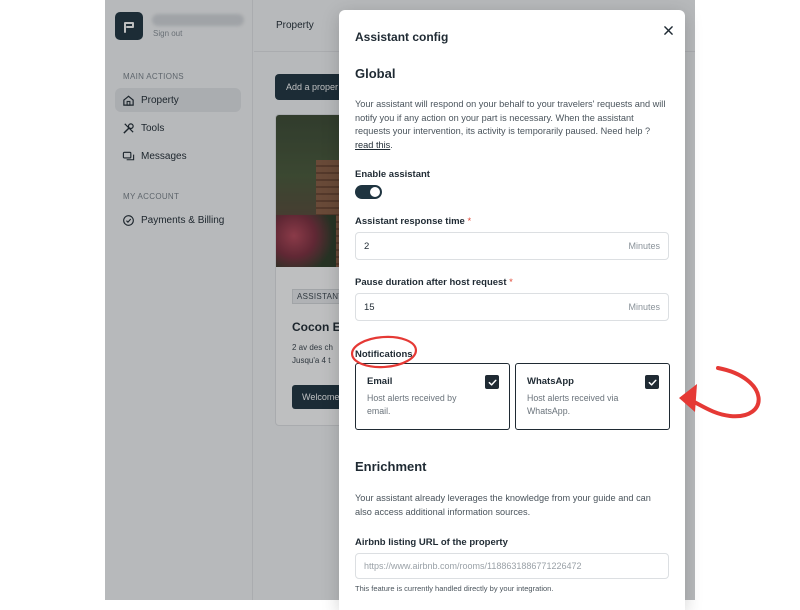 Image resolution: width=800 pixels, height=610 pixels. I want to click on toggle-knob, so click(375, 192).